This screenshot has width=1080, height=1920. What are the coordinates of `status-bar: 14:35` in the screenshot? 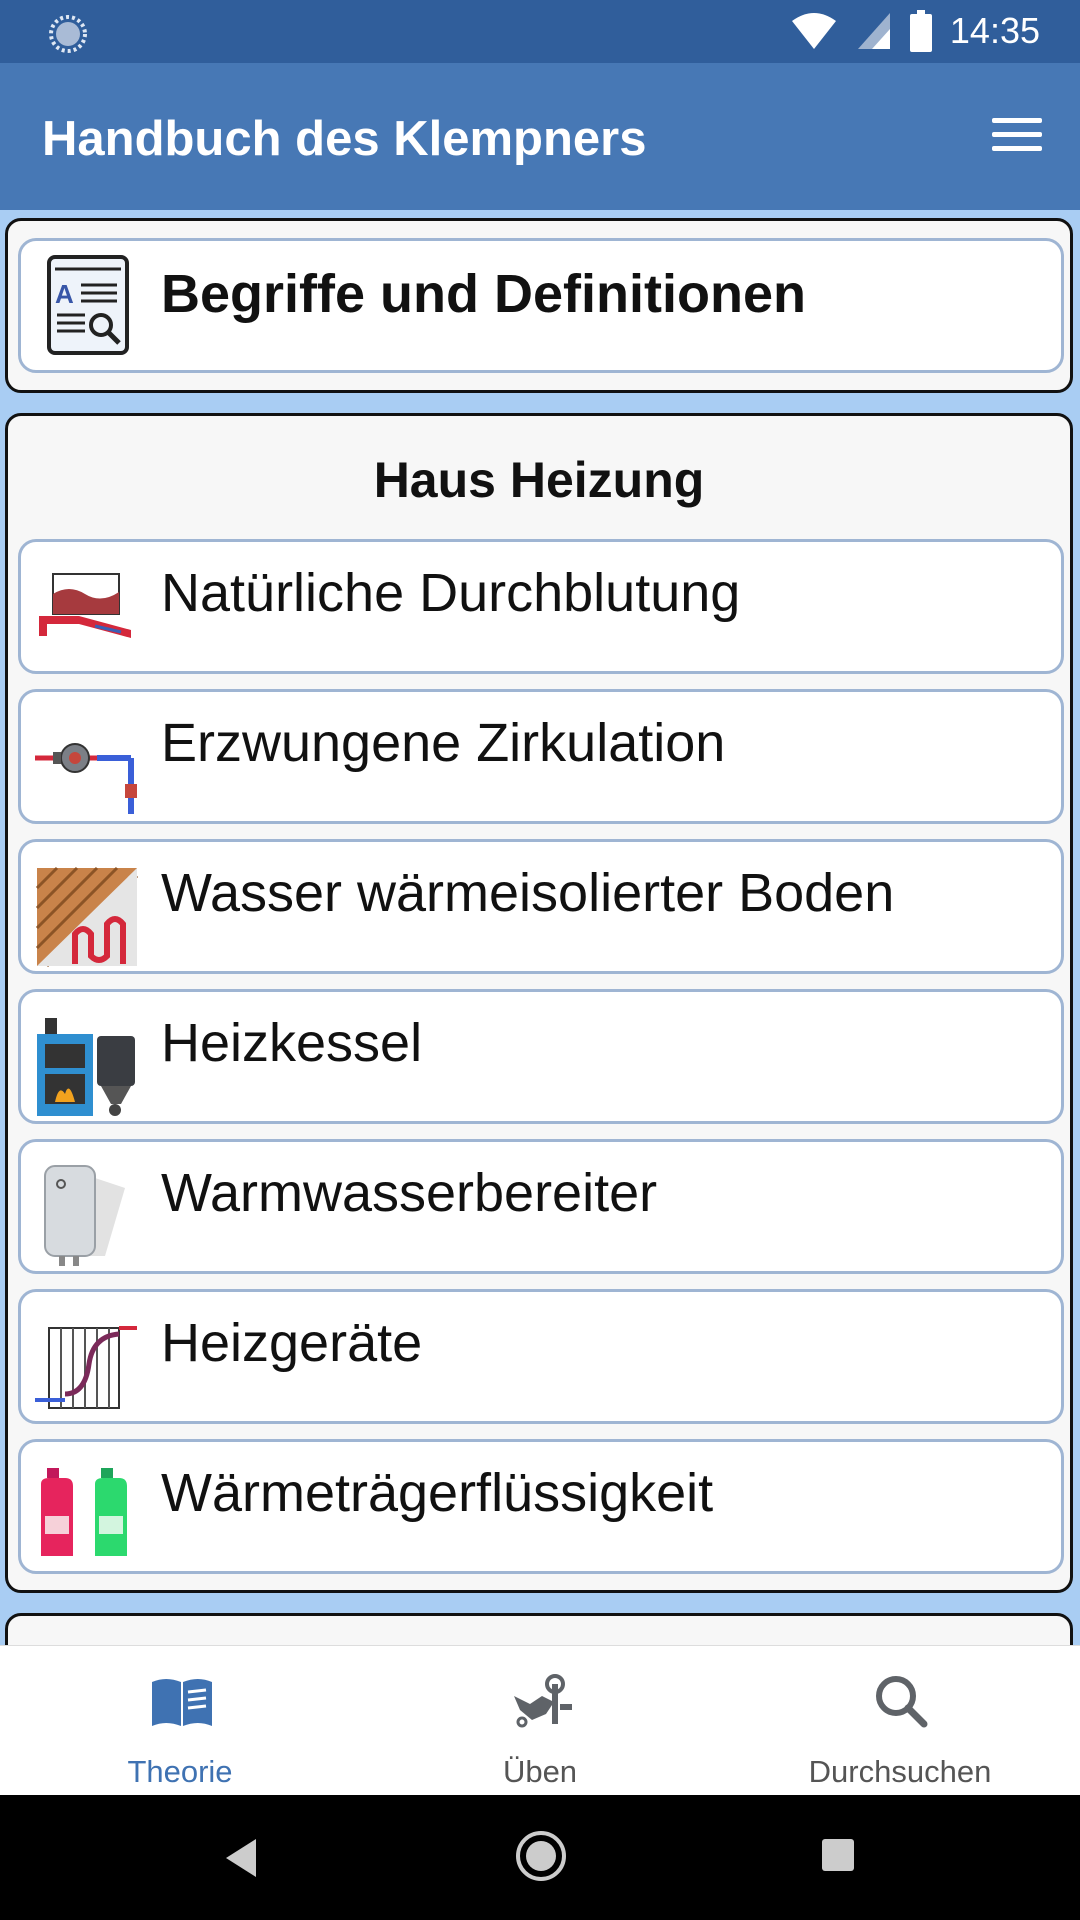 It's located at (540, 31).